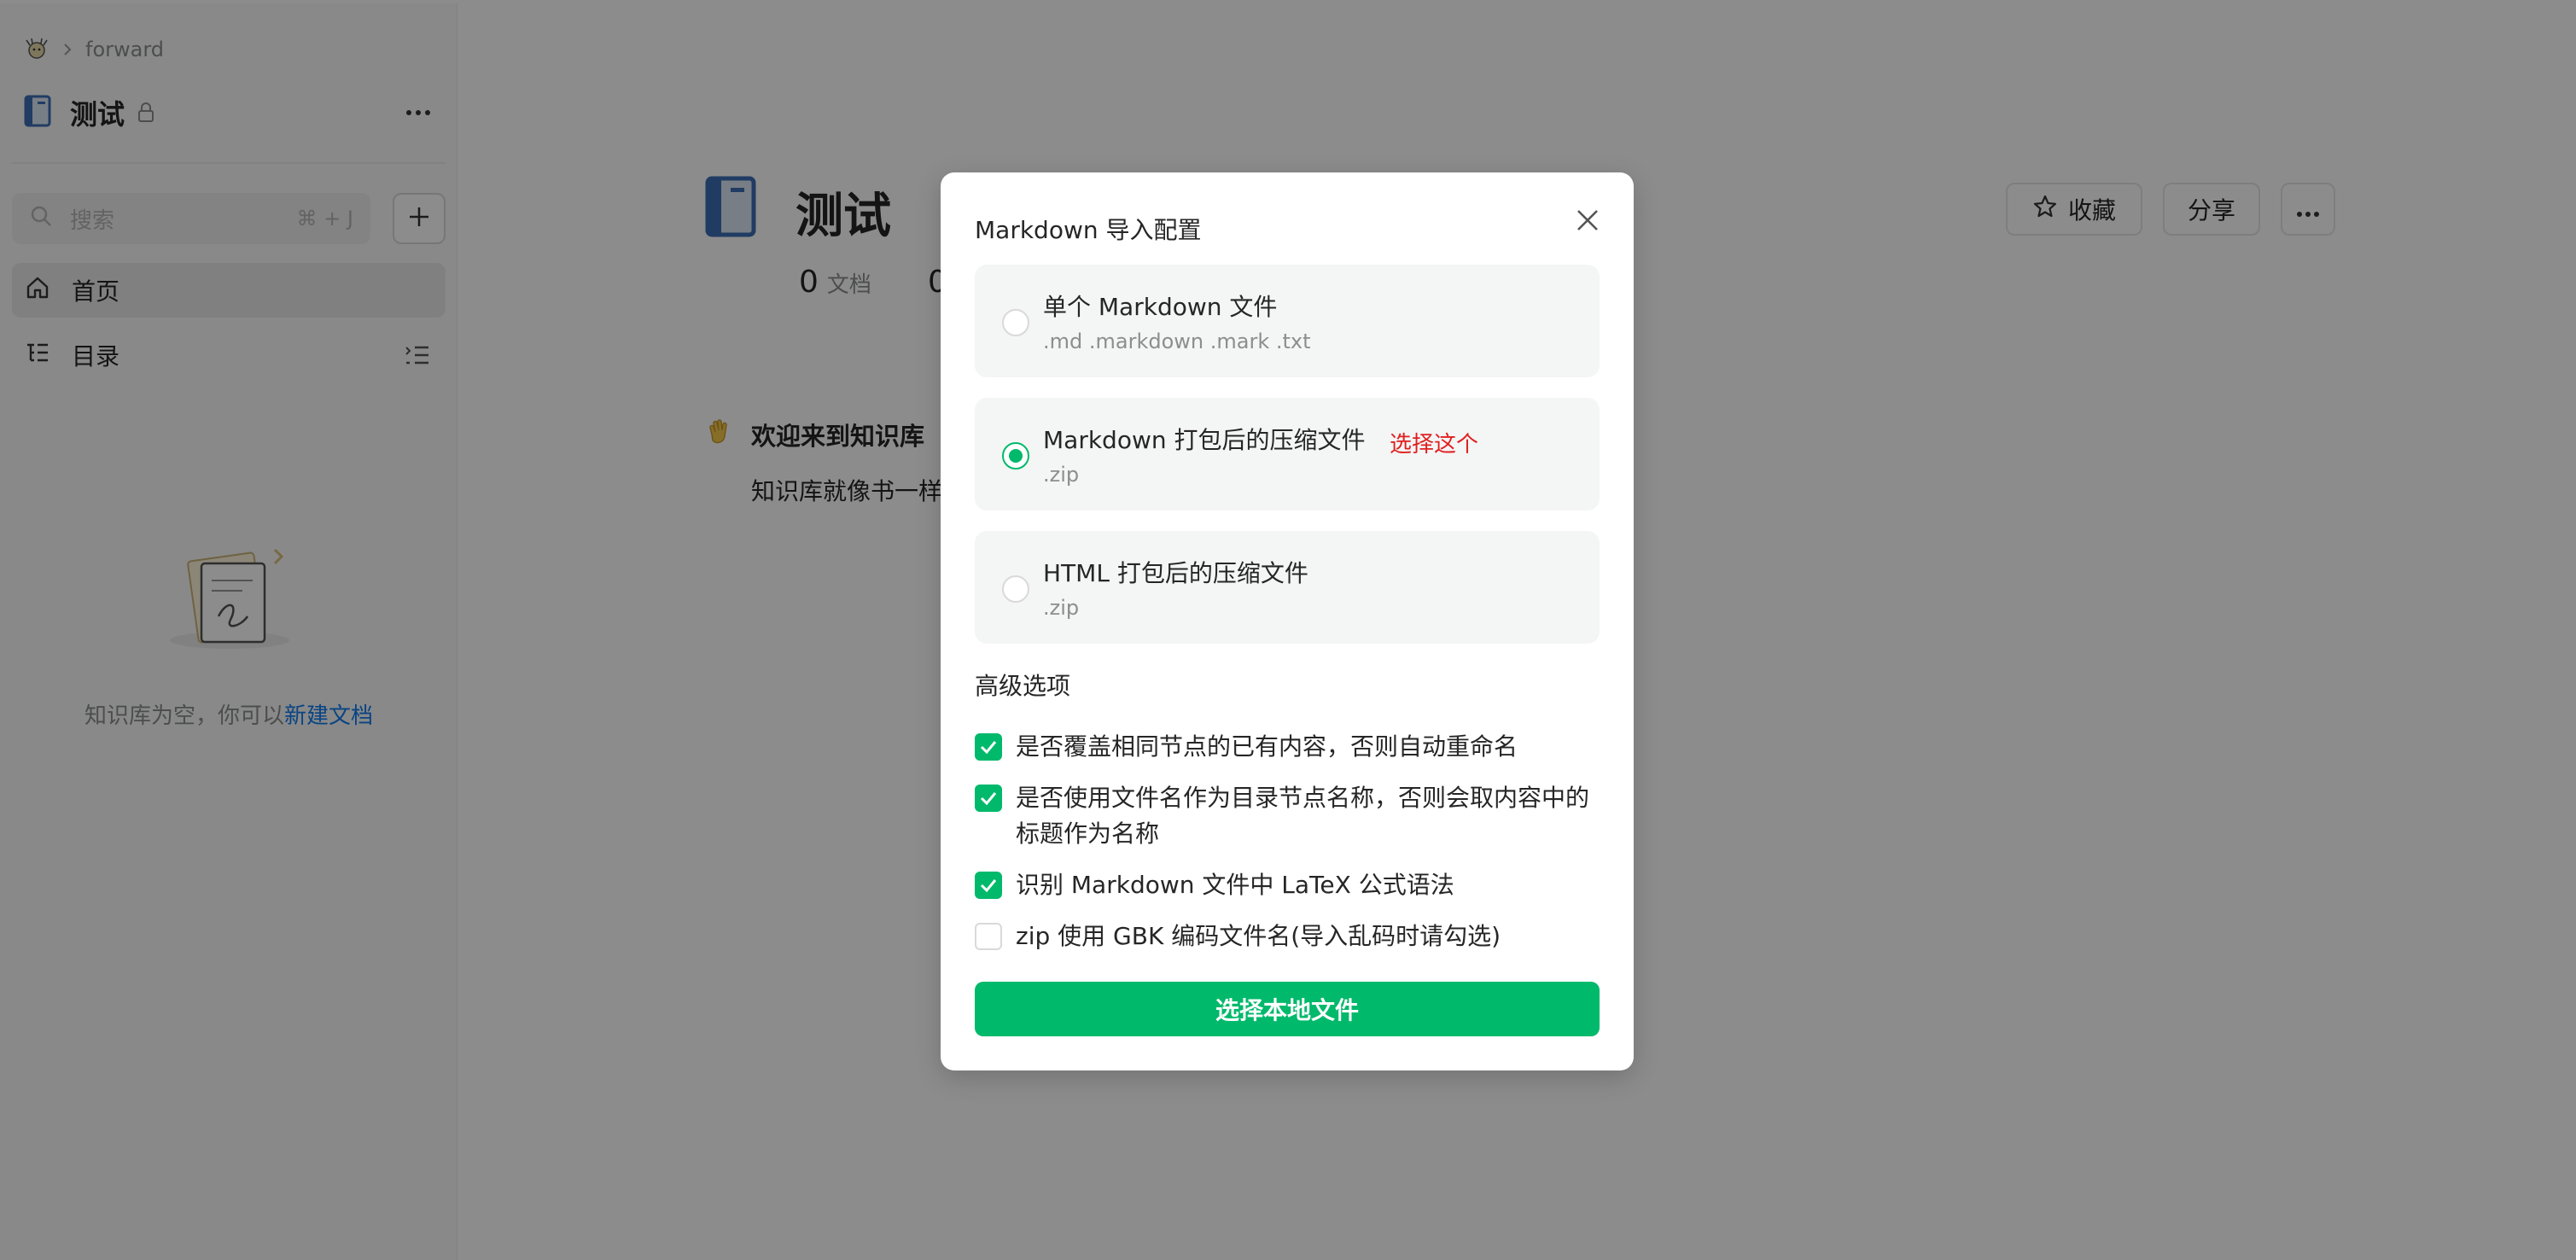 Image resolution: width=2576 pixels, height=1260 pixels. I want to click on checkbox-label: 是否使用文件名作为目录节点名称，否则会取内容中的标题作为名称, so click(1303, 816).